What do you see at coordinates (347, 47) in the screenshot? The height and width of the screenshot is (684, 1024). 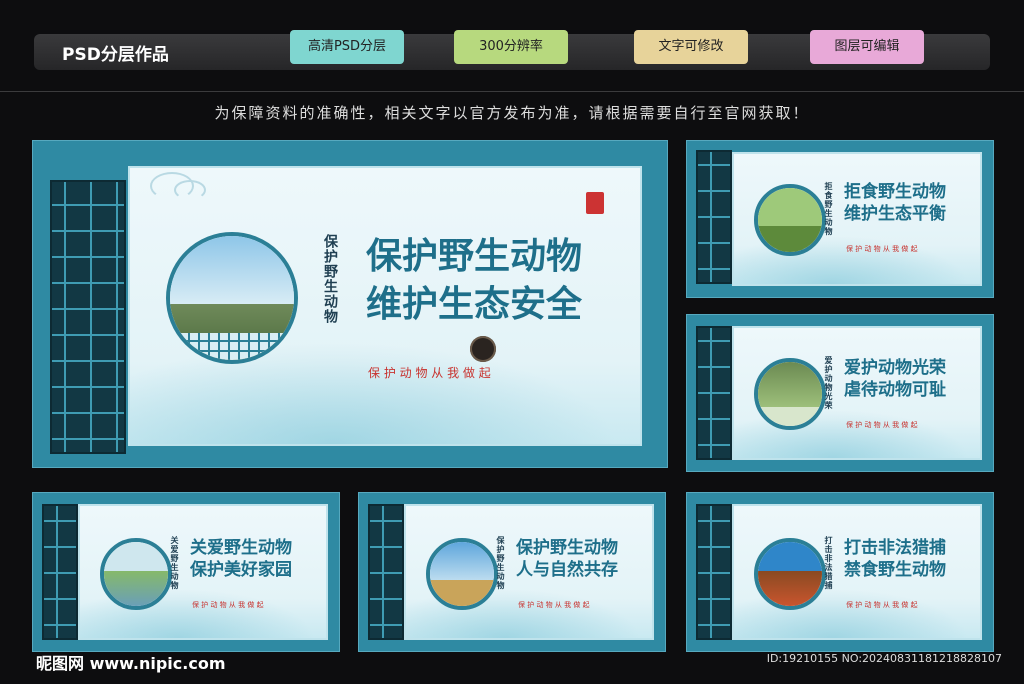 I see `tag-hd-psd: 高清PSD分层` at bounding box center [347, 47].